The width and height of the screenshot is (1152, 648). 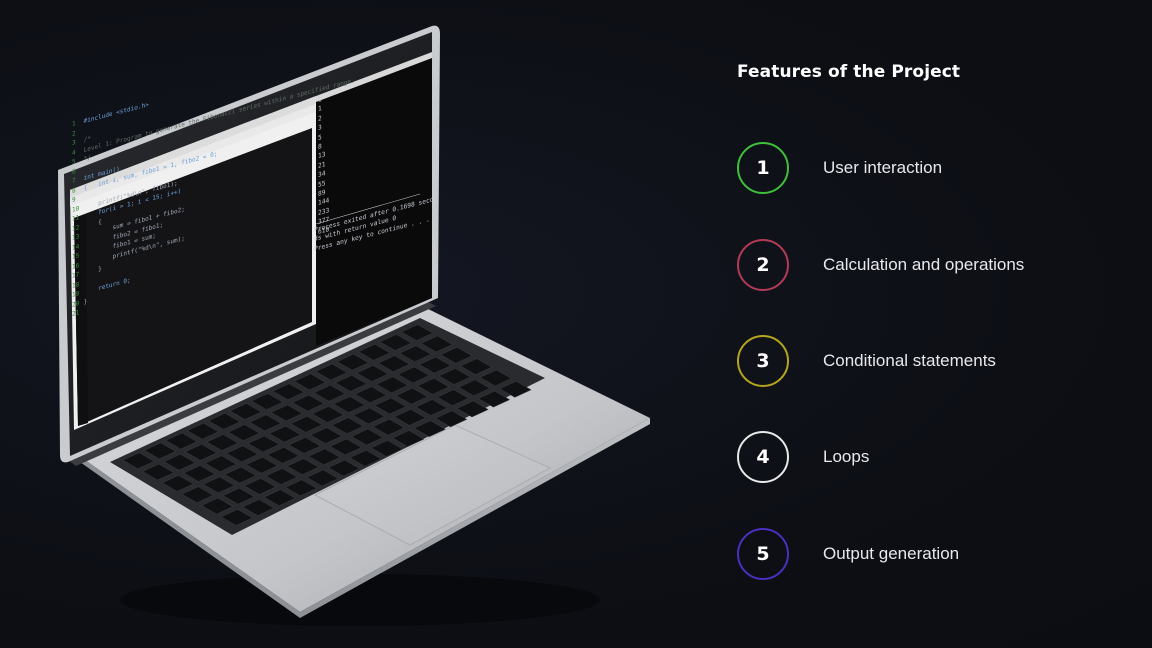 I want to click on feature-number-badge: 3, so click(x=763, y=361).